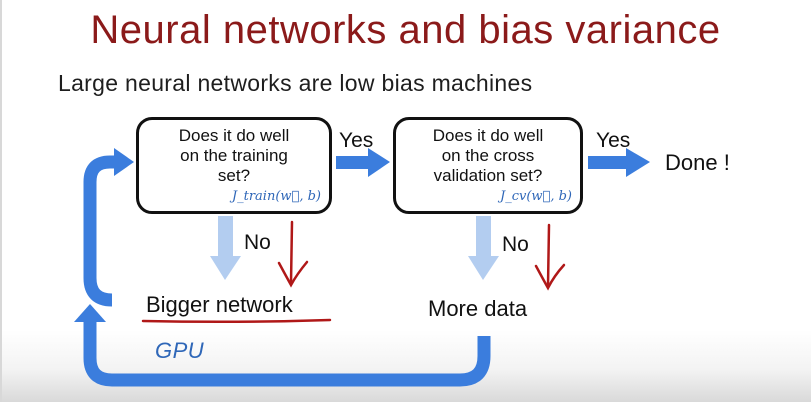 This screenshot has width=811, height=402. What do you see at coordinates (236, 321) in the screenshot?
I see `handwritten-red-underline` at bounding box center [236, 321].